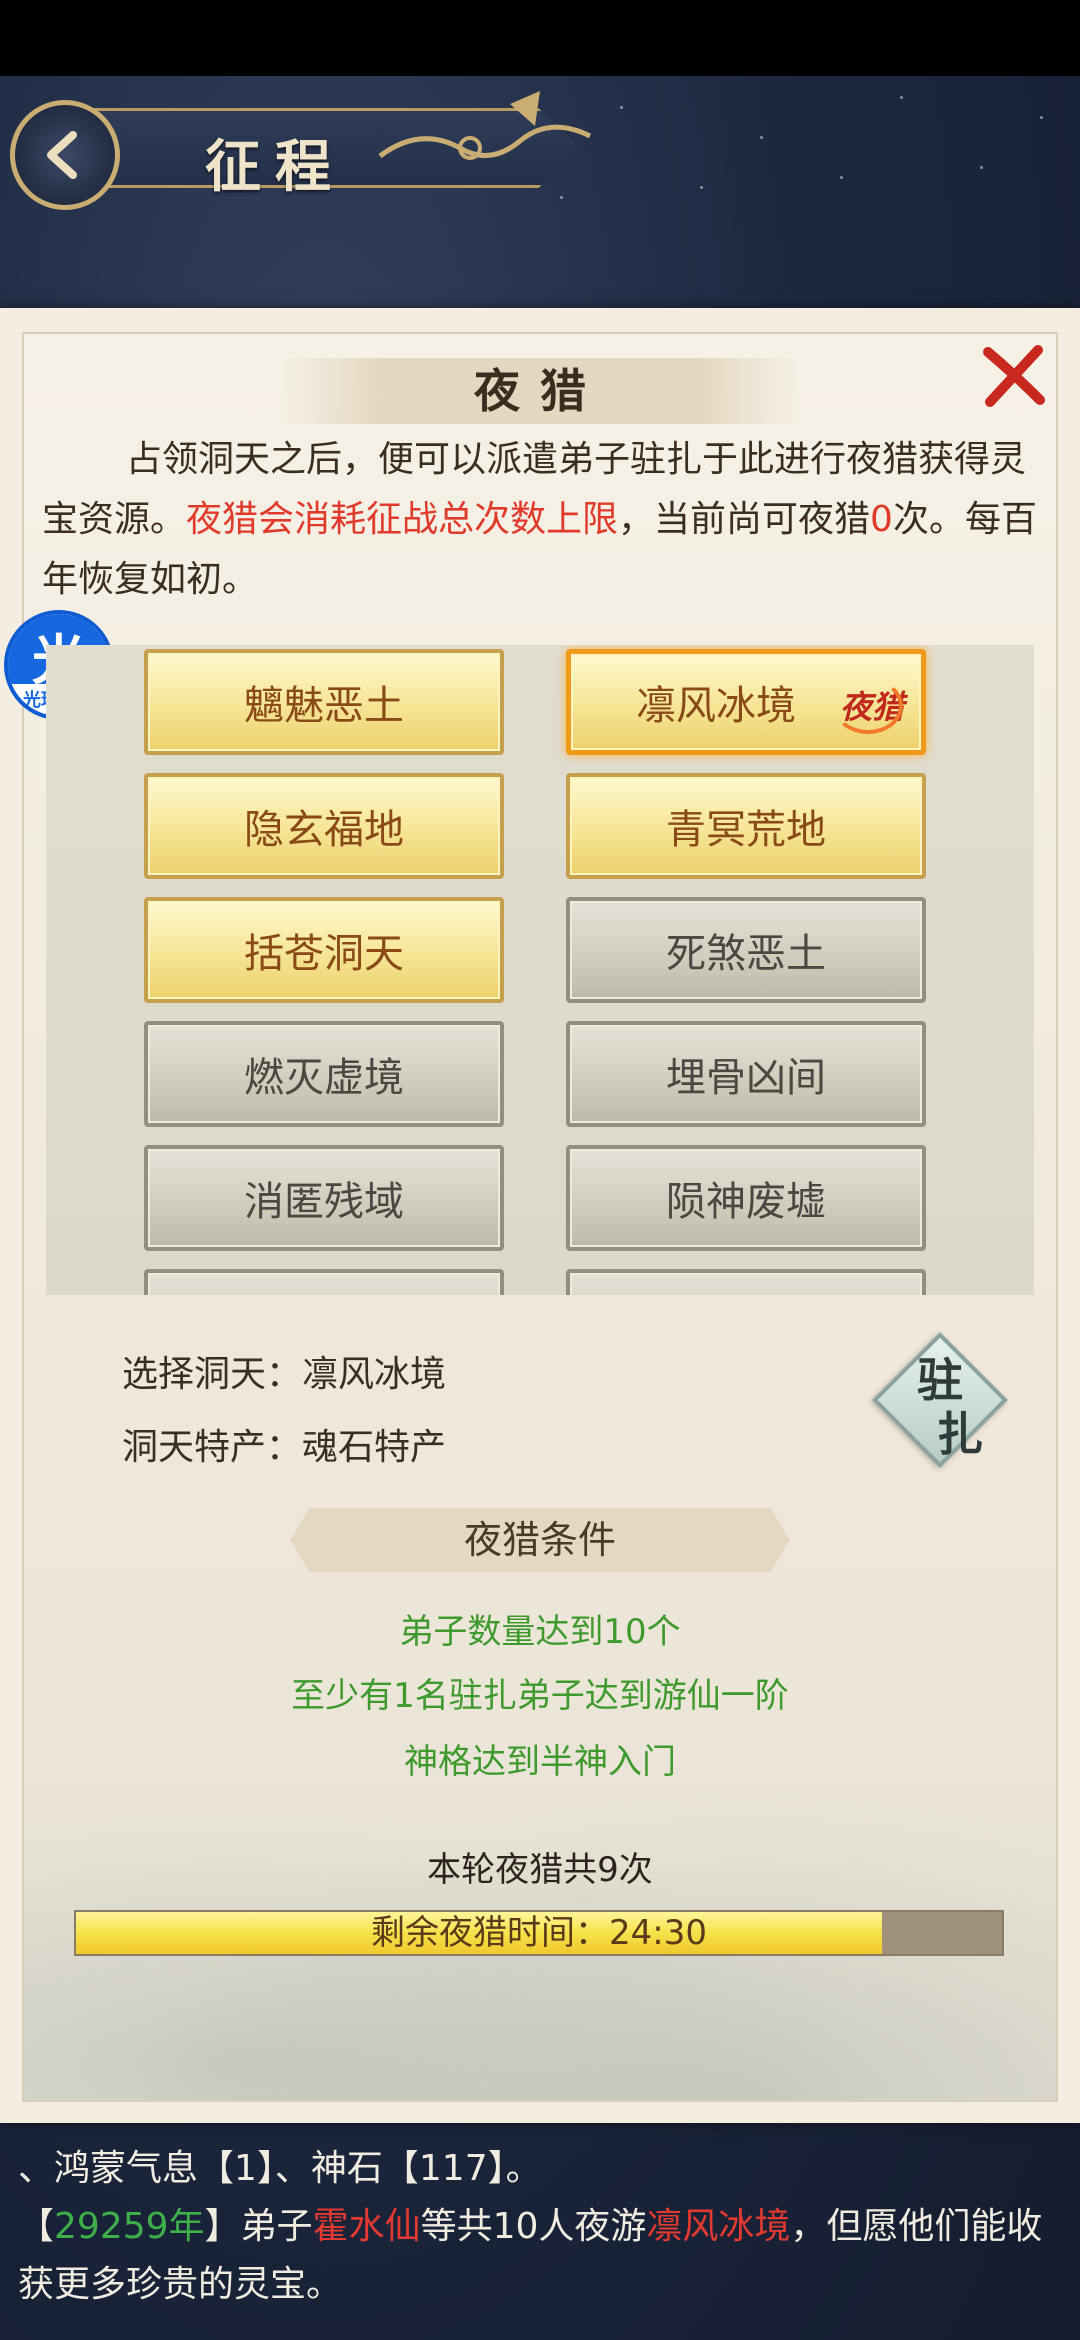 This screenshot has width=1080, height=2340. Describe the element at coordinates (868, 706) in the screenshot. I see `stamp-ring` at that location.